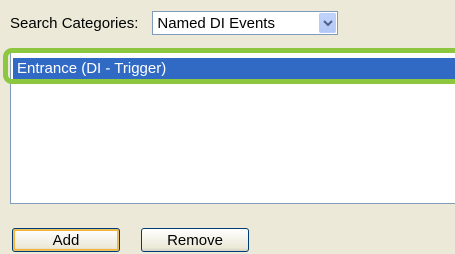 This screenshot has height=254, width=455. I want to click on add-button: Add, so click(66, 240).